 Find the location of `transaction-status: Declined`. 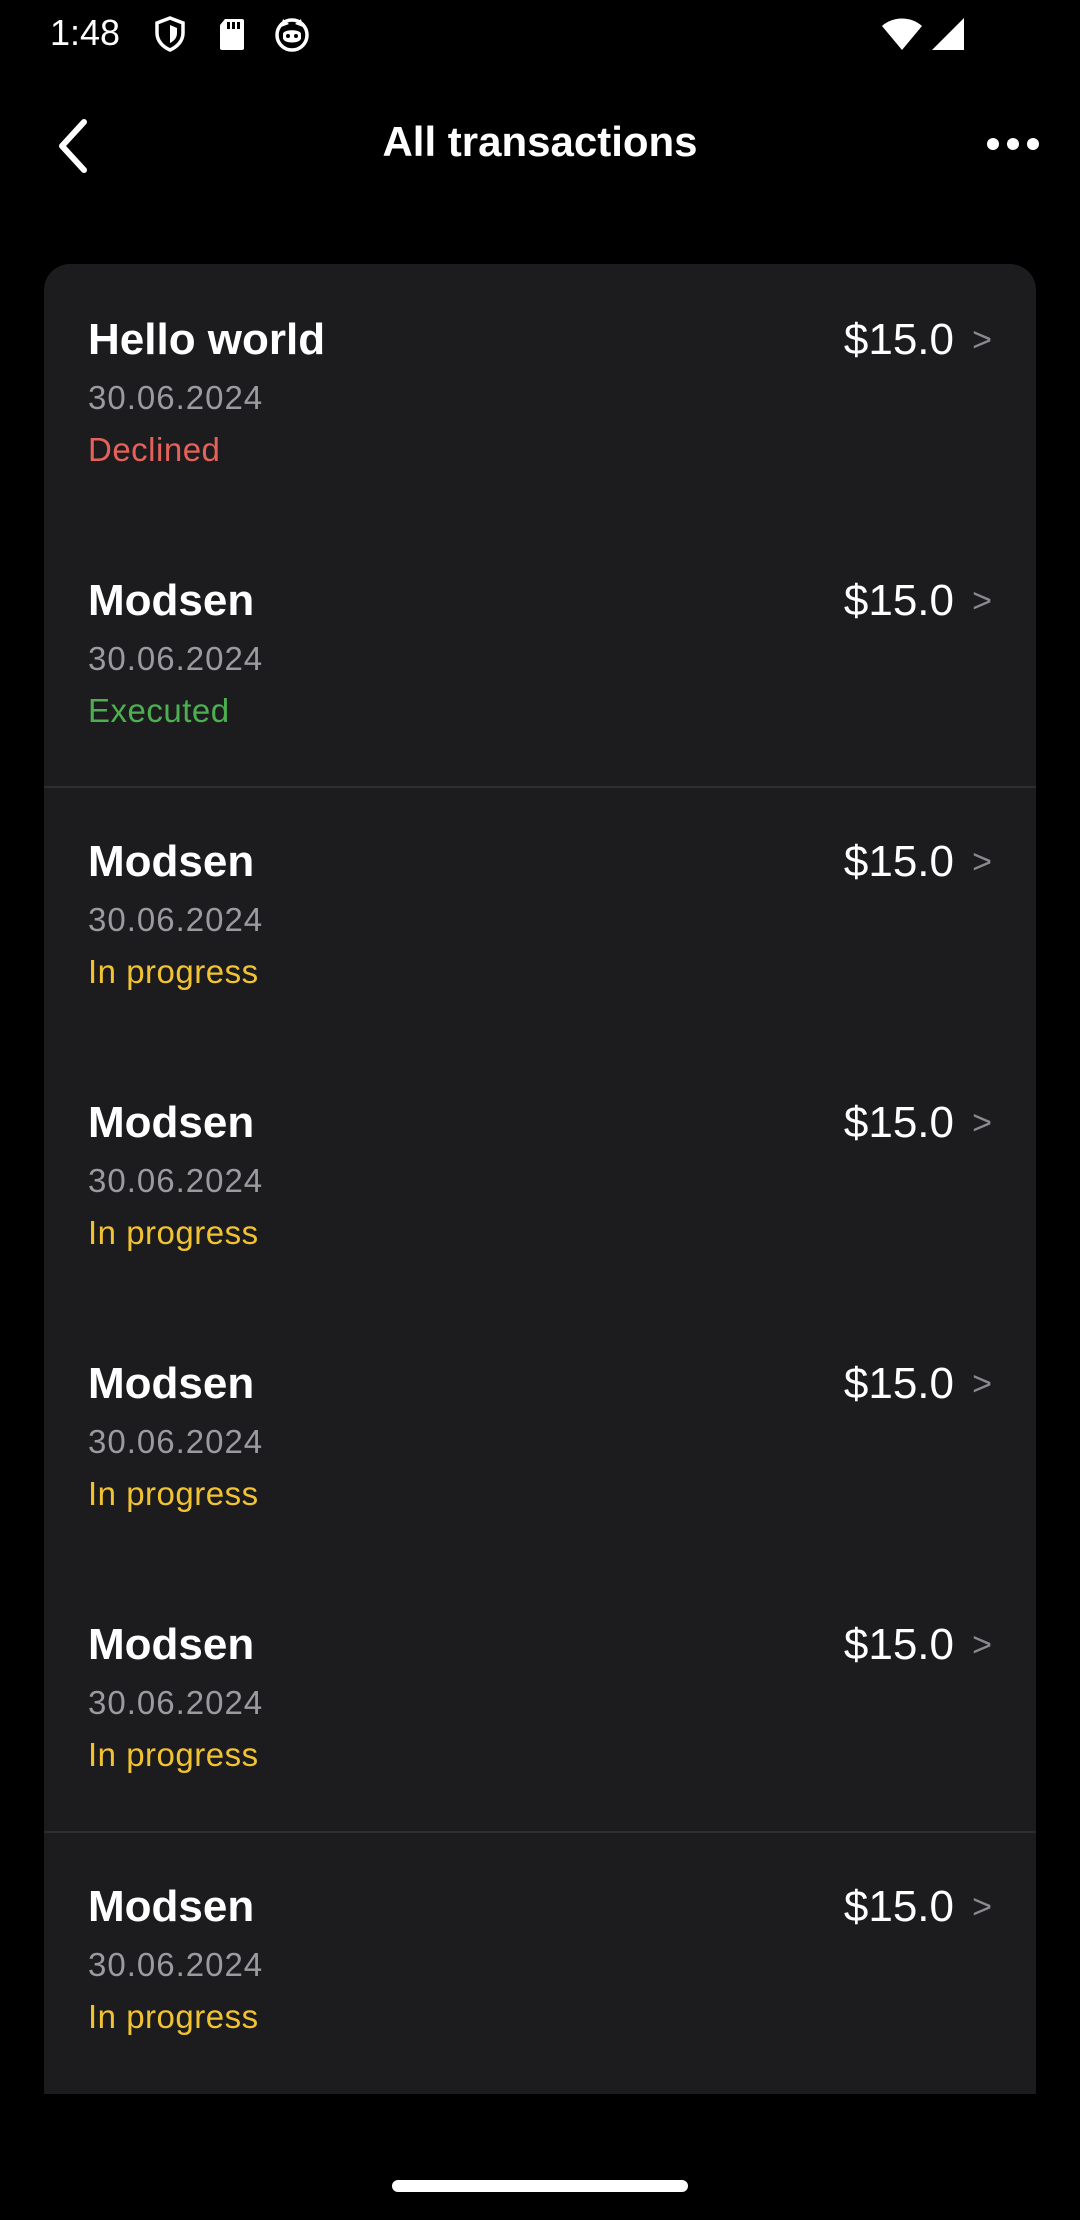

transaction-status: Declined is located at coordinates (154, 449).